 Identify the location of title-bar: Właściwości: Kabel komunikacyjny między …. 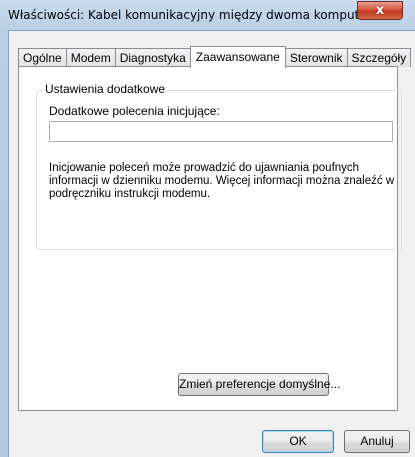
(207, 15).